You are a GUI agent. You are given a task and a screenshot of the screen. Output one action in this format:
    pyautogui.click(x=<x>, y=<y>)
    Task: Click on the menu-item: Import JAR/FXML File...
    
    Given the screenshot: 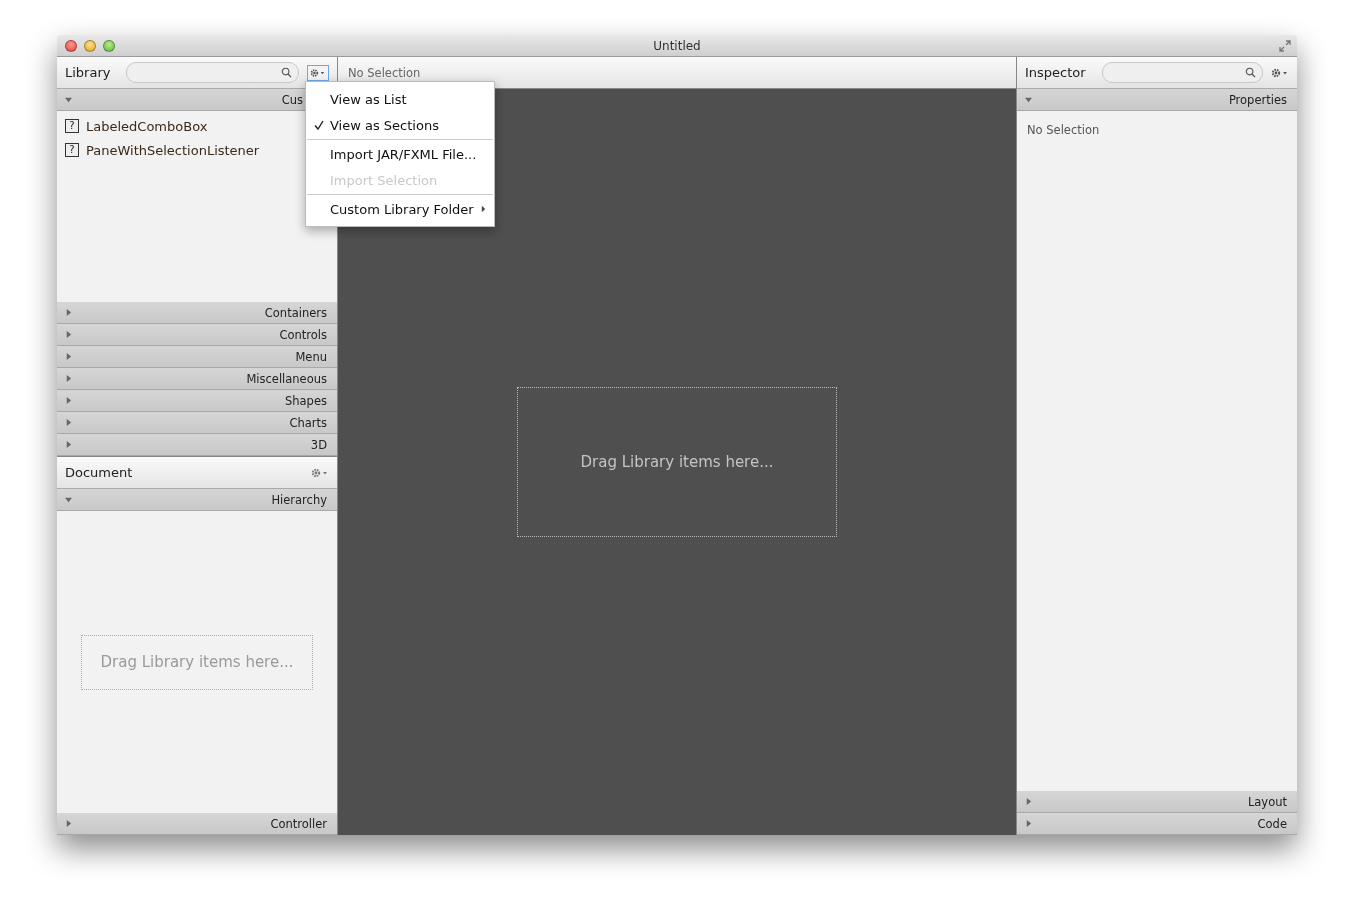 What is the action you would take?
    pyautogui.click(x=400, y=154)
    